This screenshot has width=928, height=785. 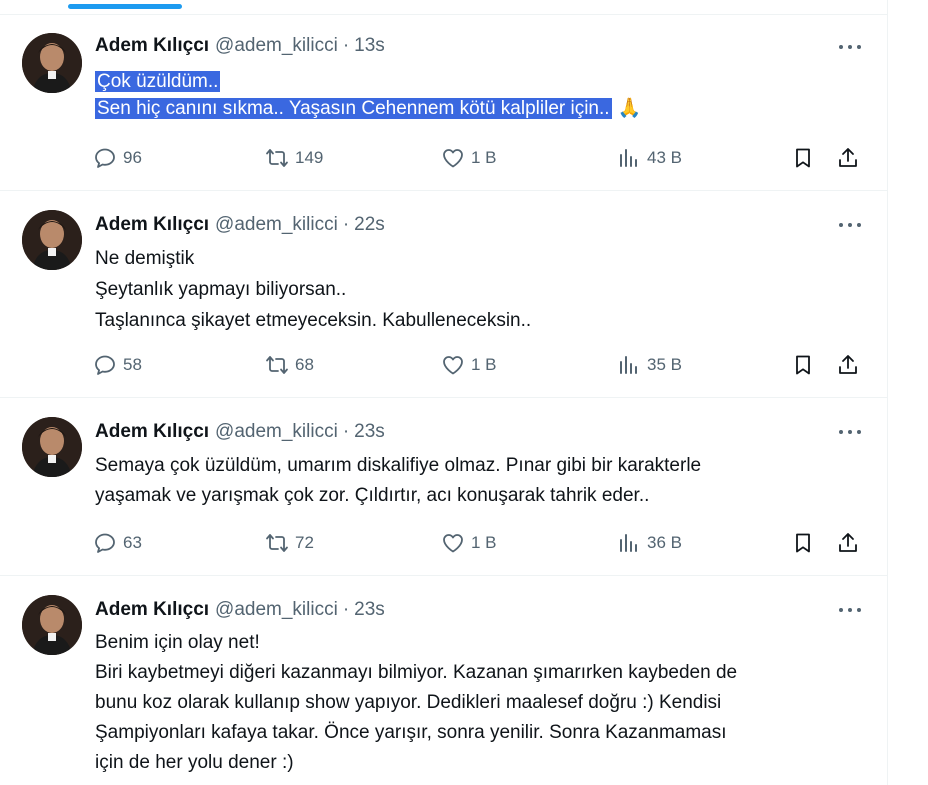 I want to click on retweet-button: 72, so click(x=289, y=543).